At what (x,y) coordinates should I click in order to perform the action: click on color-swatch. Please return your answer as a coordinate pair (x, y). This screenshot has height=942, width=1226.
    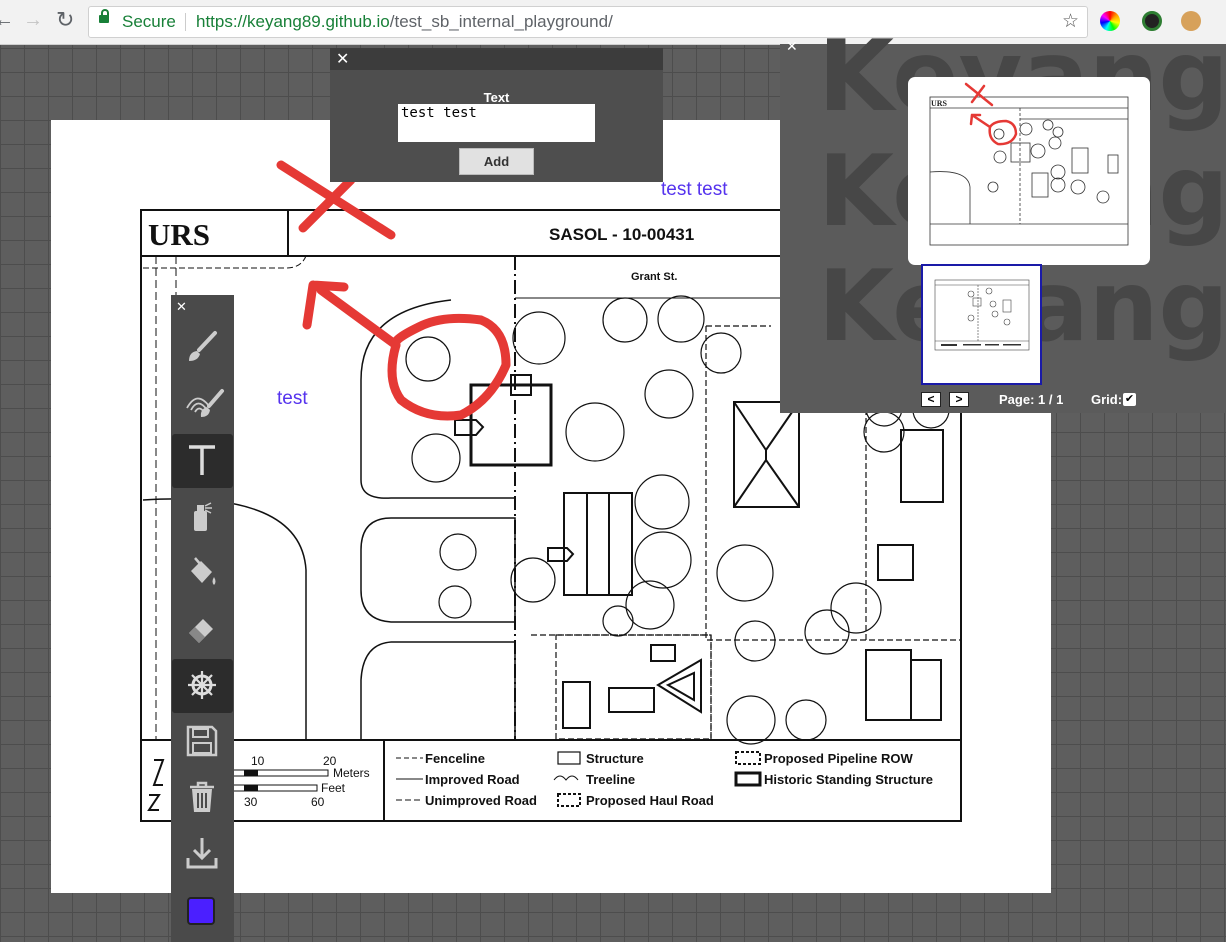
    Looking at the image, I should click on (201, 911).